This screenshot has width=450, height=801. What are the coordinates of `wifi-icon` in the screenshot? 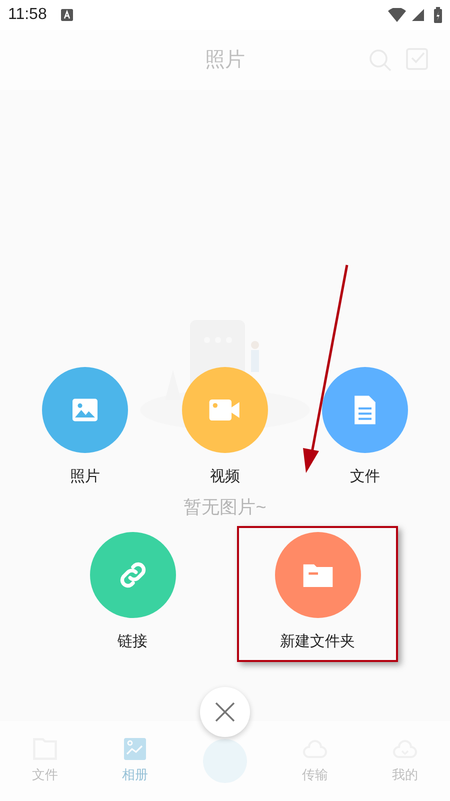 It's located at (397, 15).